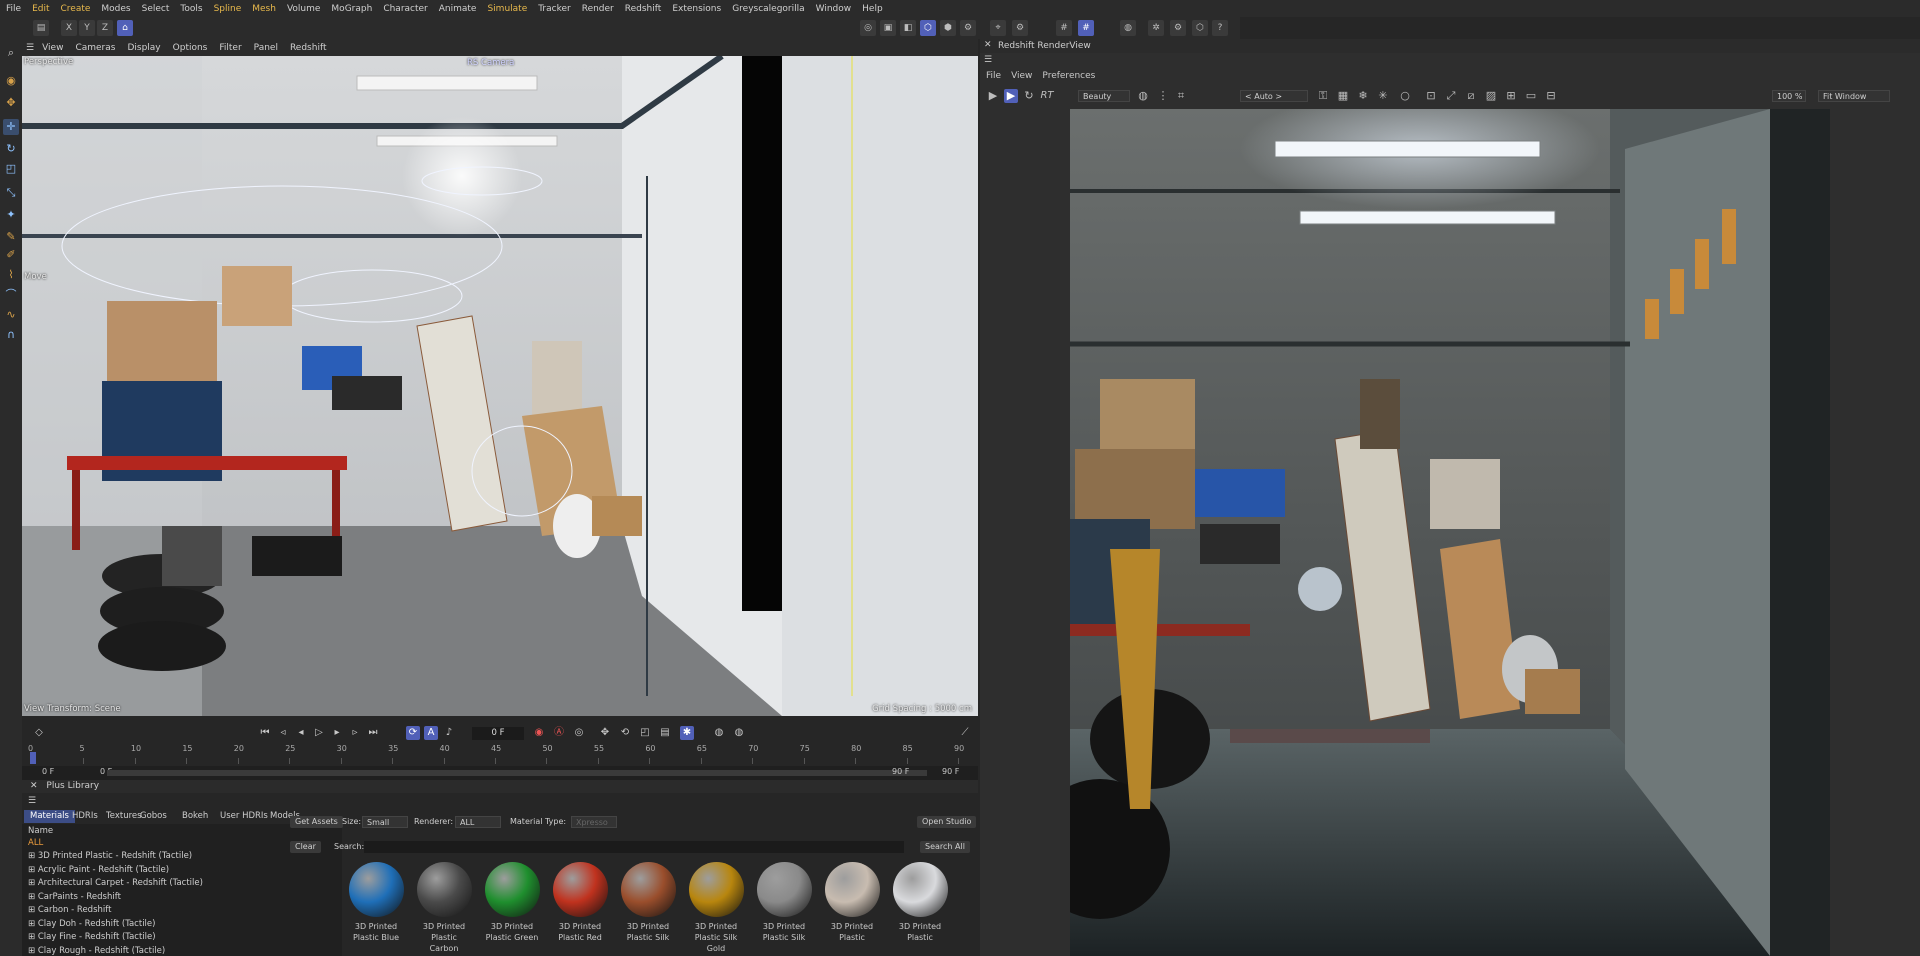 The width and height of the screenshot is (1920, 956). What do you see at coordinates (74, 897) in the screenshot?
I see `tree-item: ⊞ CarPaints - Redshift` at bounding box center [74, 897].